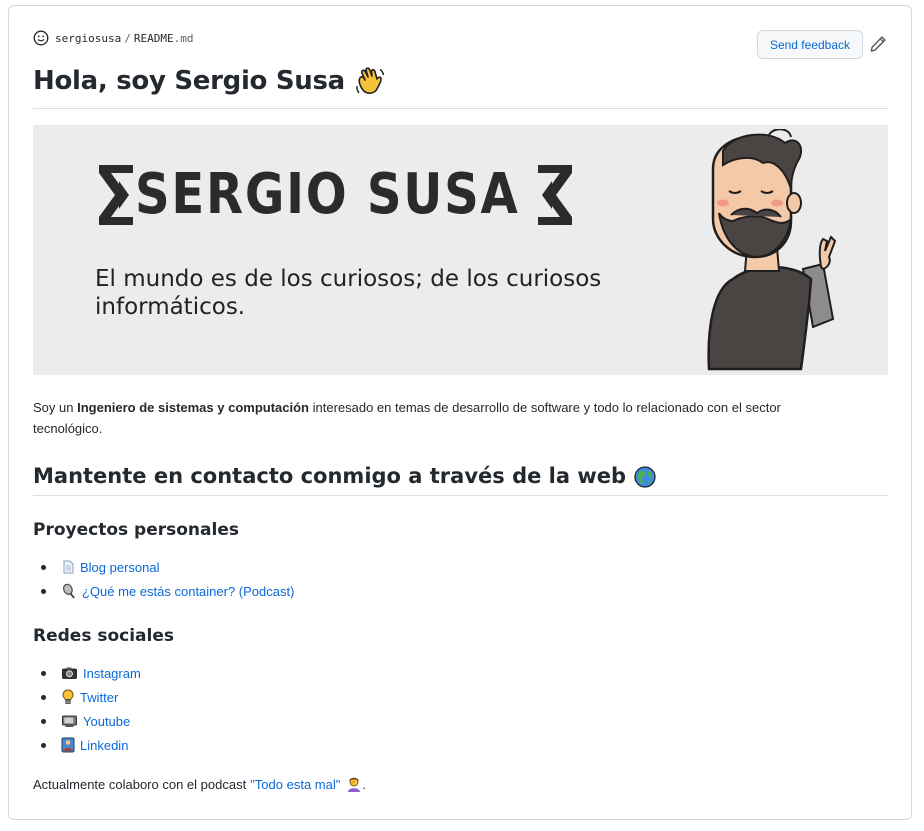 The height and width of the screenshot is (831, 924). I want to click on podcast-link: ¿Qué me estás container? (Podcast), so click(188, 591).